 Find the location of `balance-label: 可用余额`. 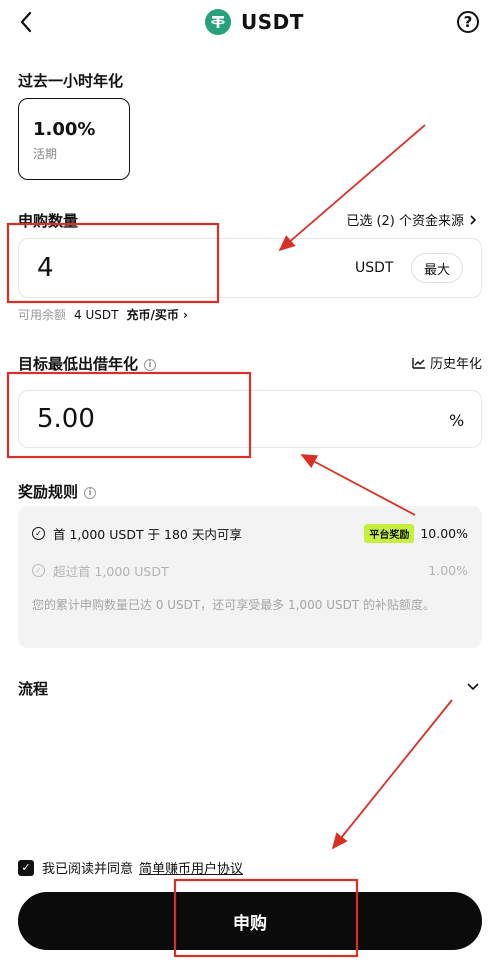

balance-label: 可用余额 is located at coordinates (42, 315).